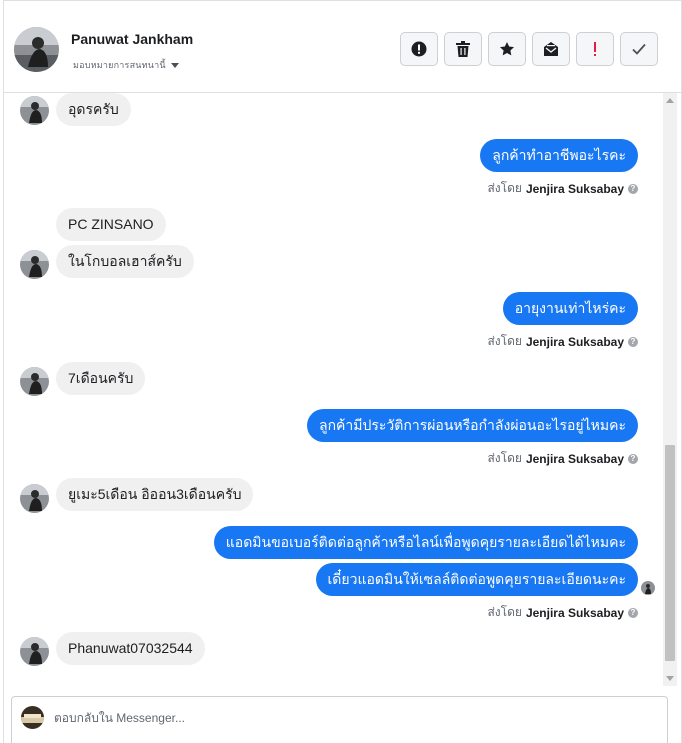 This screenshot has width=682, height=743. What do you see at coordinates (559, 155) in the screenshot?
I see `outgoing-message: ลูกค้าทำอาชีพอะไรคะ` at bounding box center [559, 155].